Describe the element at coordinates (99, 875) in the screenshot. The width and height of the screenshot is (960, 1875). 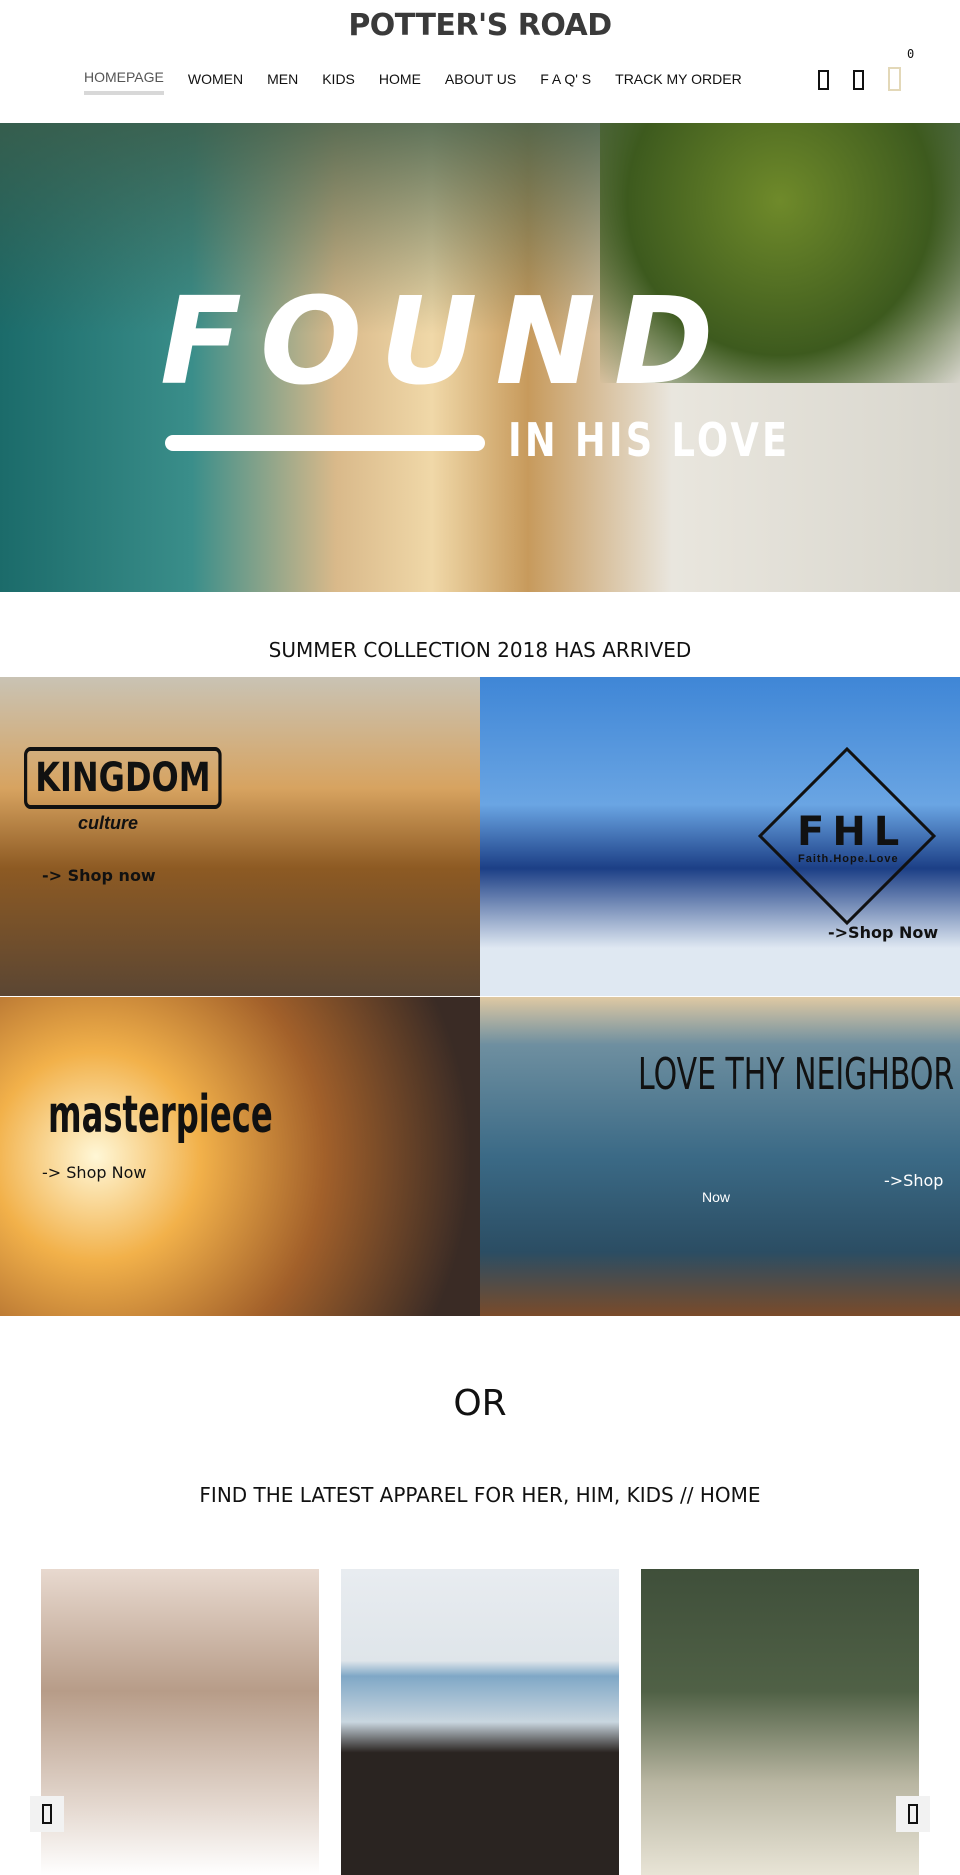
I see `shop-now-link: -> Shop now` at that location.